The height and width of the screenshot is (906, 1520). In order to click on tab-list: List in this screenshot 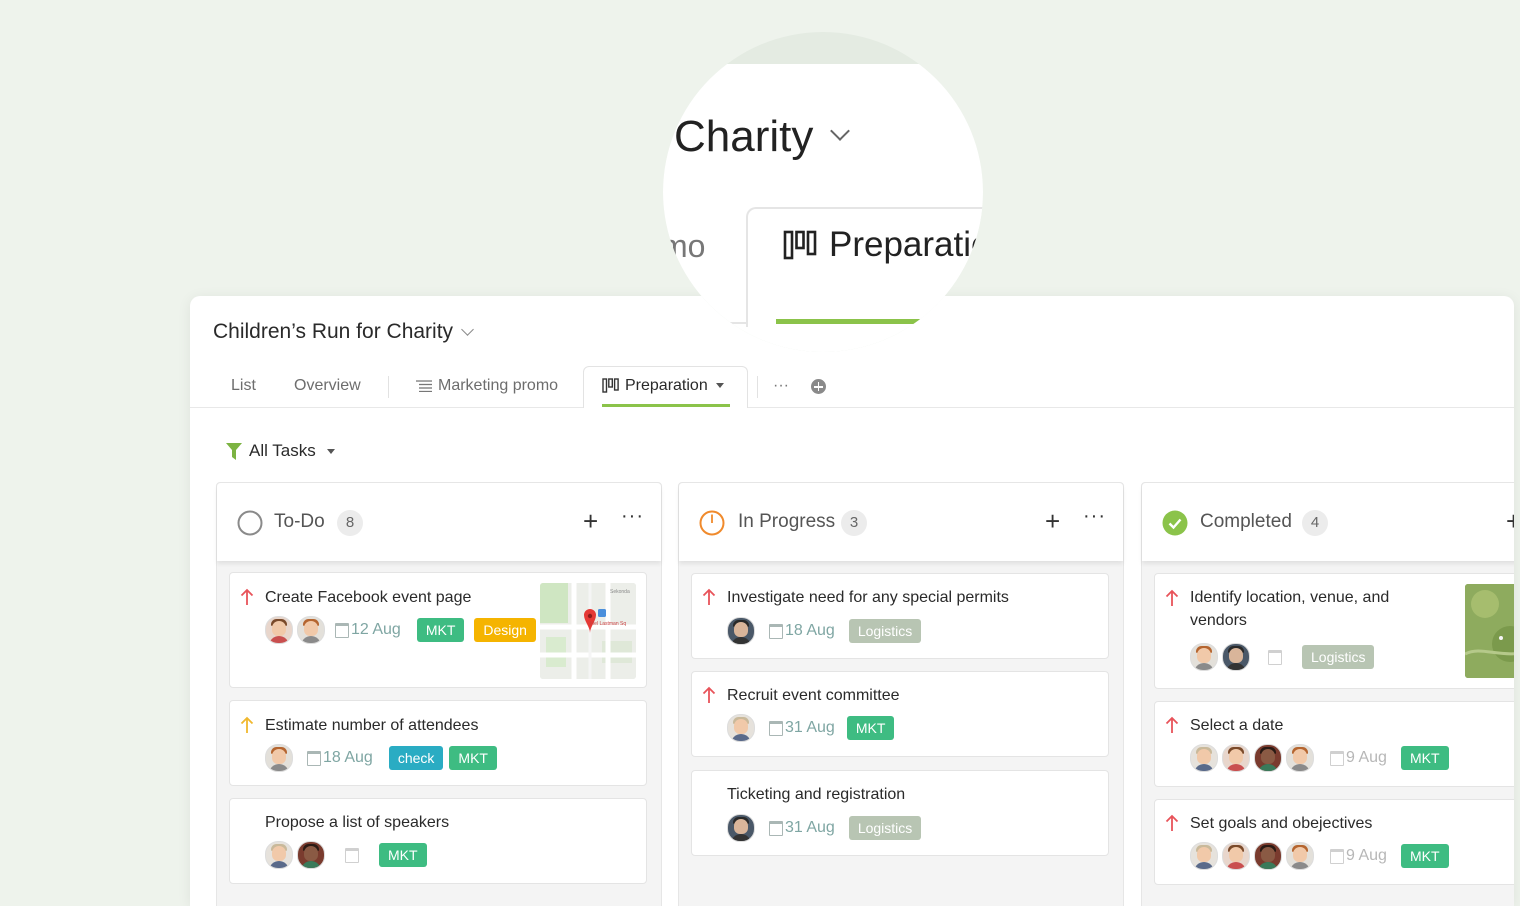, I will do `click(243, 386)`.